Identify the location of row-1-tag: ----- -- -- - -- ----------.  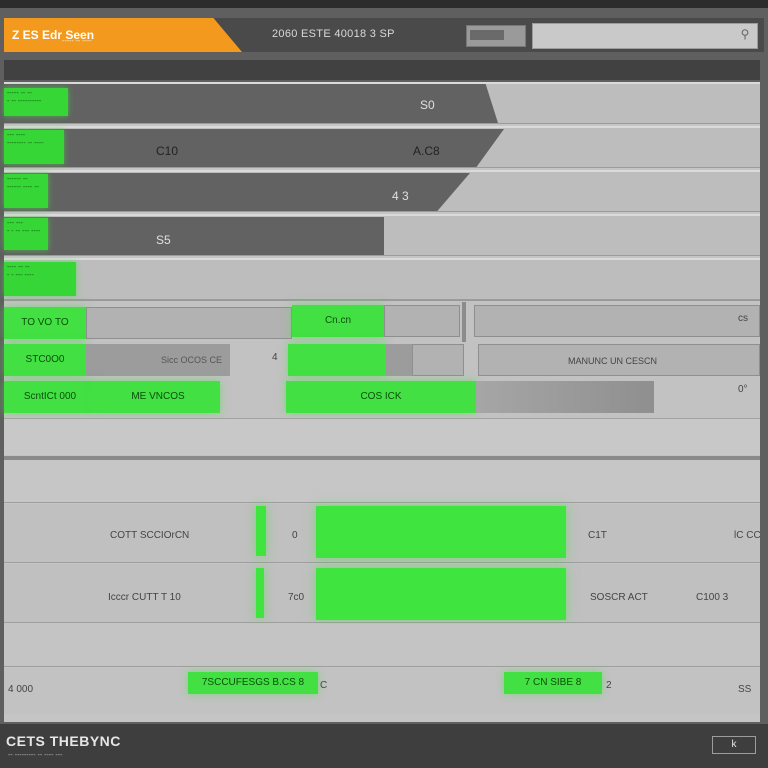
(36, 102).